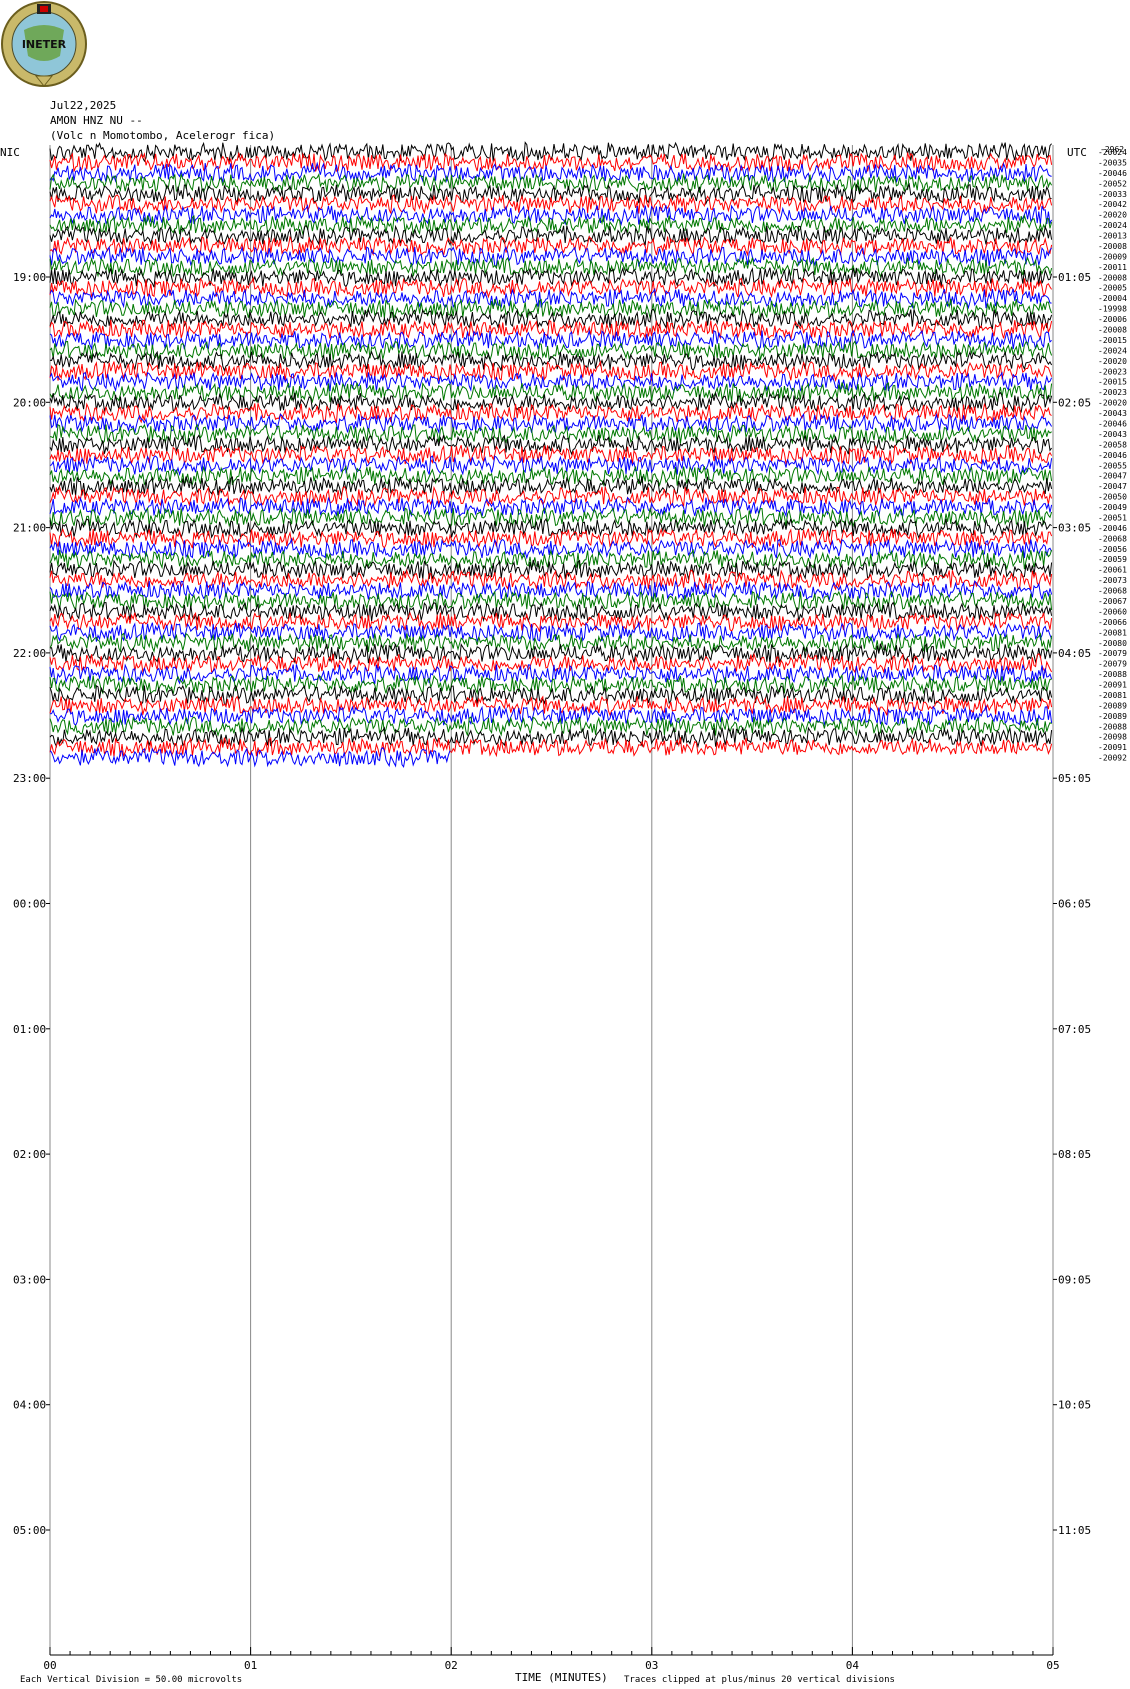  Describe the element at coordinates (29, 904) in the screenshot. I see `left-hour-label: 00:00` at that location.